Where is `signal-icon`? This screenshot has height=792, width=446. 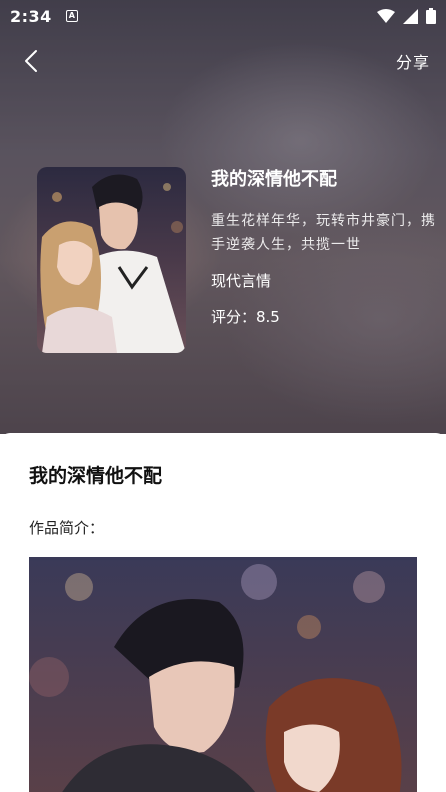
signal-icon is located at coordinates (410, 16).